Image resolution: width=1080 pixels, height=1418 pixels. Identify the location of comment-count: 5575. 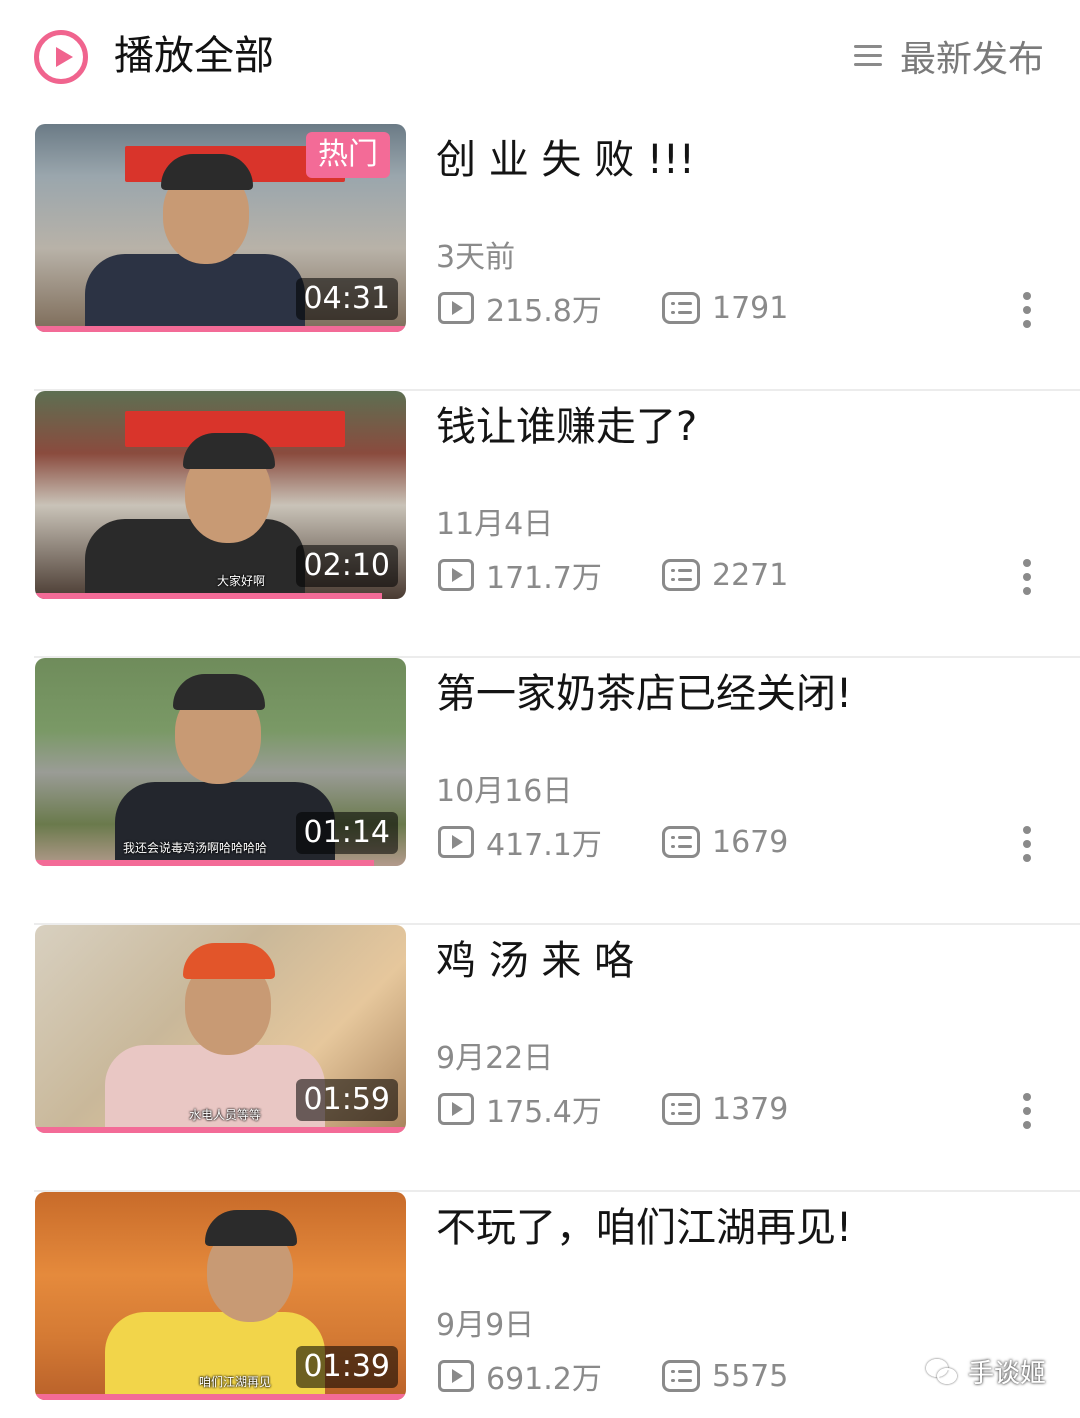
(725, 1376).